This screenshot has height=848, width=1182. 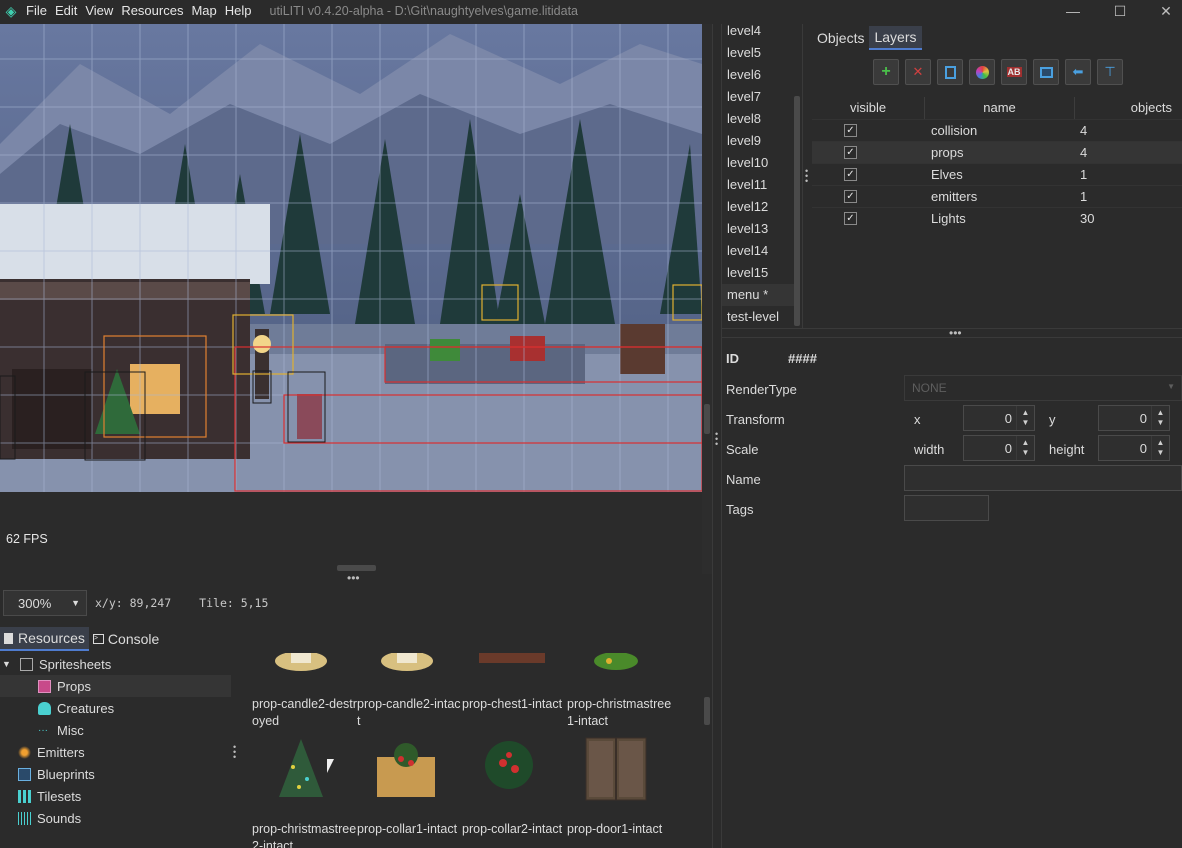 What do you see at coordinates (997, 218) in the screenshot?
I see `layer-row: ✓ Lights 30` at bounding box center [997, 218].